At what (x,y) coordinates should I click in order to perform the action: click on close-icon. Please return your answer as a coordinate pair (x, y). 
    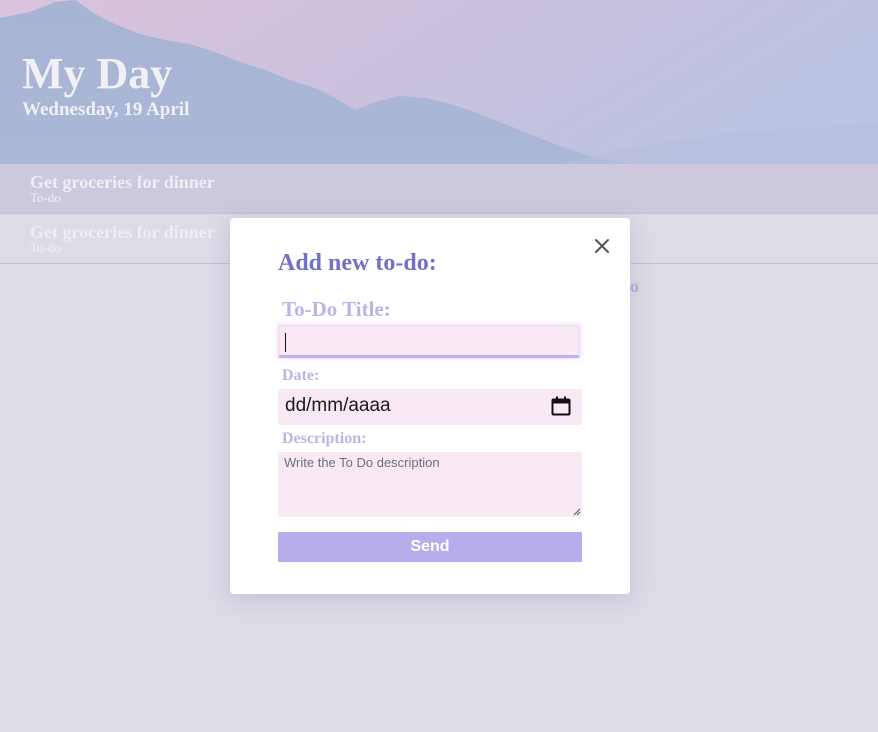
    Looking at the image, I should click on (602, 246).